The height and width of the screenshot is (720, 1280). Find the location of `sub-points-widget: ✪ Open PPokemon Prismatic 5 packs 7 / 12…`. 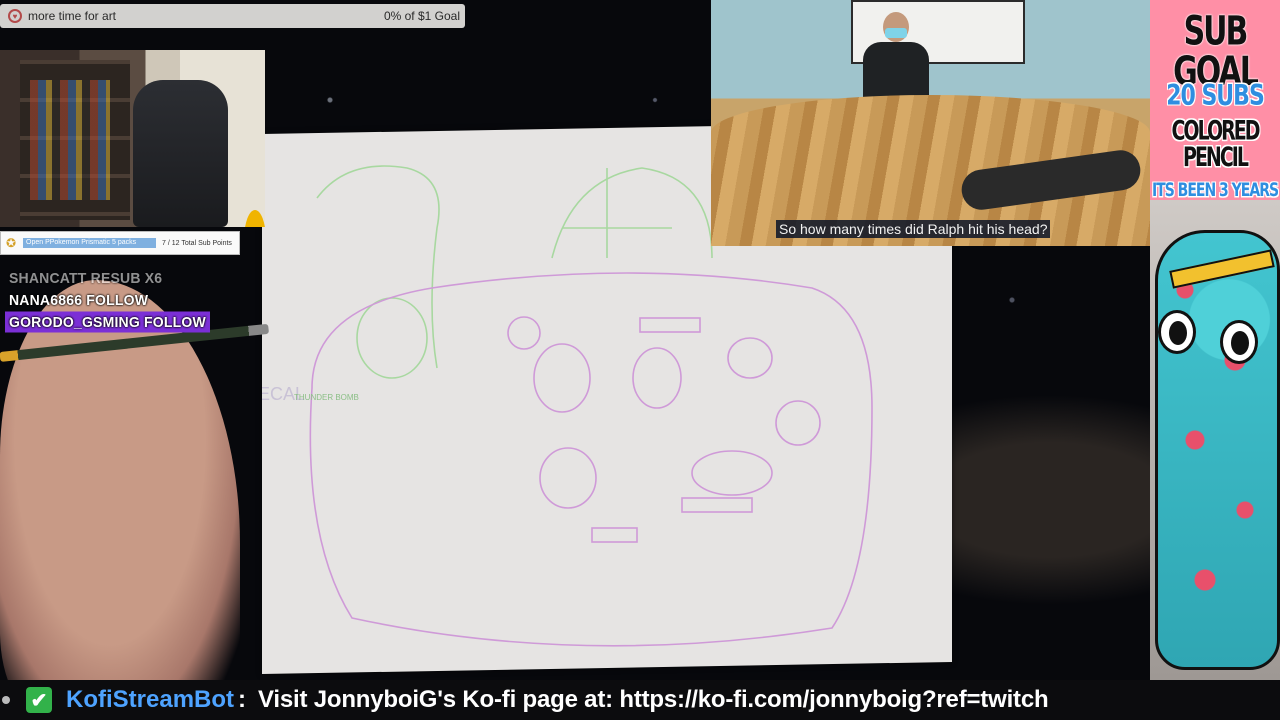

sub-points-widget: ✪ Open PPokemon Prismatic 5 packs 7 / 12… is located at coordinates (120, 243).